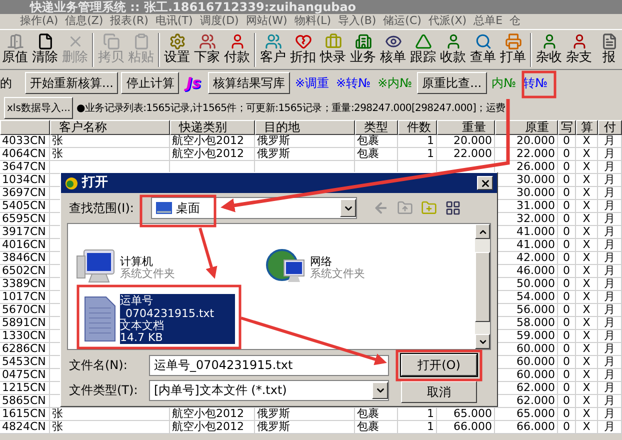 The image size is (622, 440). Describe the element at coordinates (368, 154) in the screenshot. I see `table-cell: 包裹` at that location.